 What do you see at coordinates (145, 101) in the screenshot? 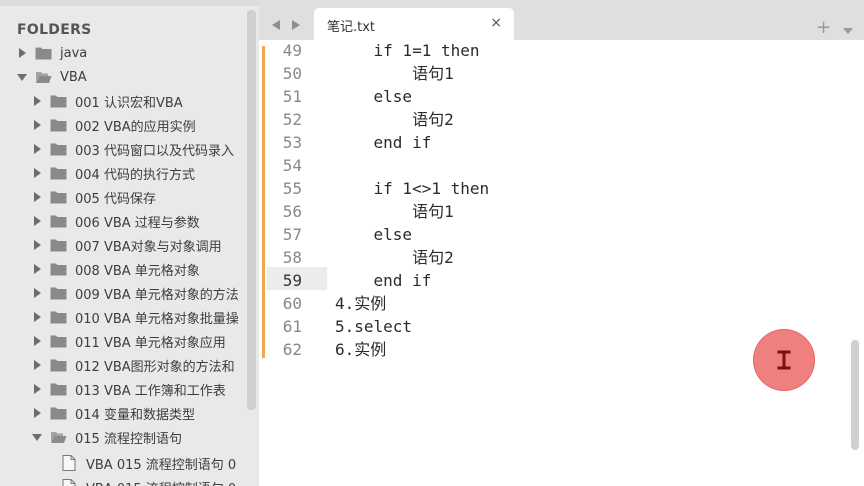
I see `folder-item: 001 认识宏和VBA` at bounding box center [145, 101].